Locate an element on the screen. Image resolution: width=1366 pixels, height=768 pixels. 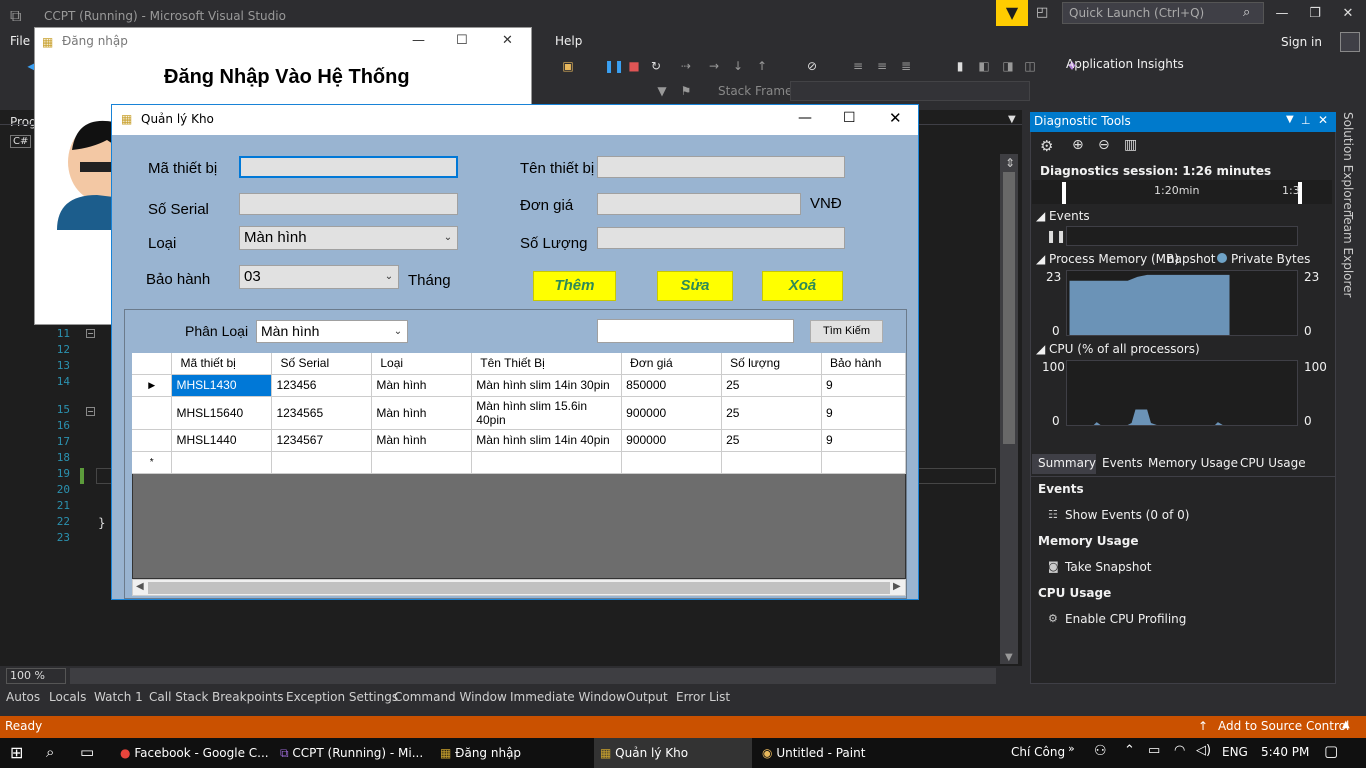
step-over-icon: ↓ is located at coordinates (738, 66).